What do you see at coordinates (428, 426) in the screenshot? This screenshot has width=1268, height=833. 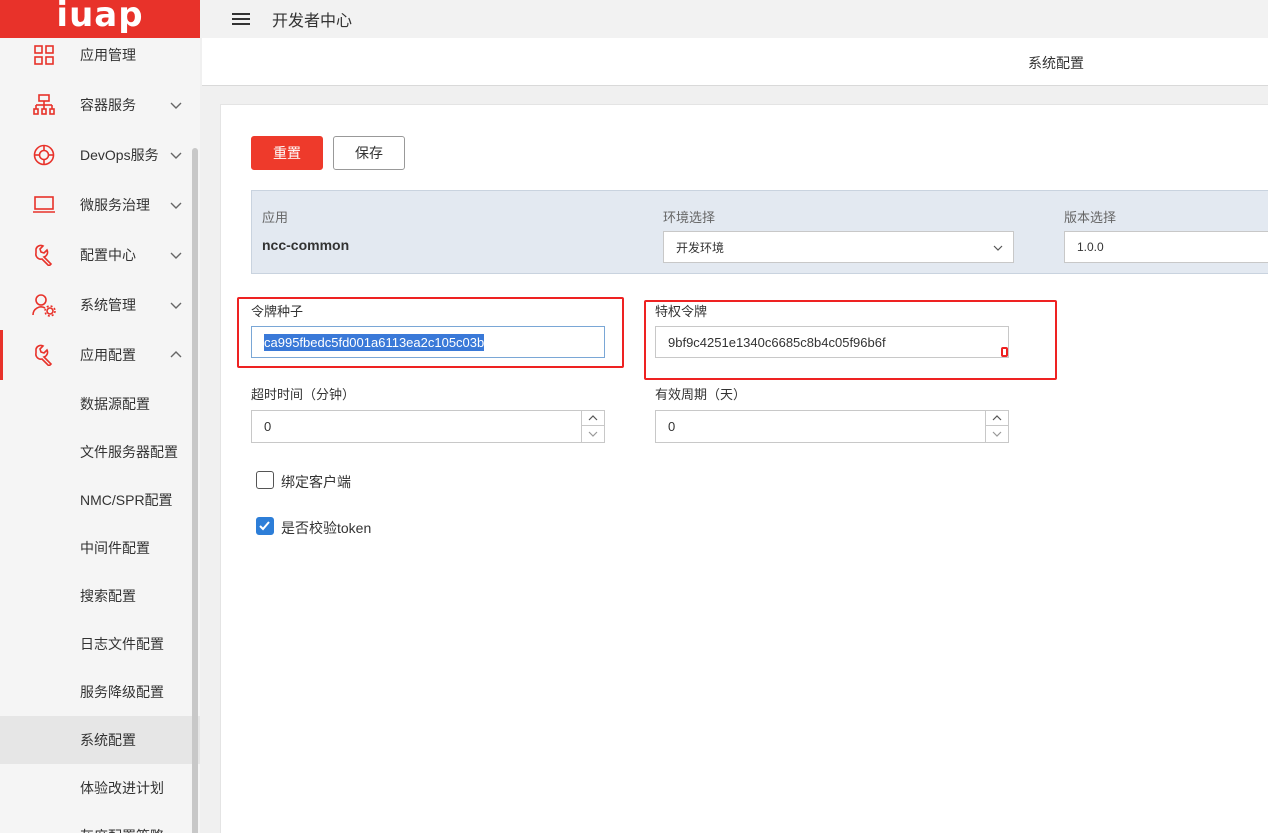 I see `timeout-input: 0` at bounding box center [428, 426].